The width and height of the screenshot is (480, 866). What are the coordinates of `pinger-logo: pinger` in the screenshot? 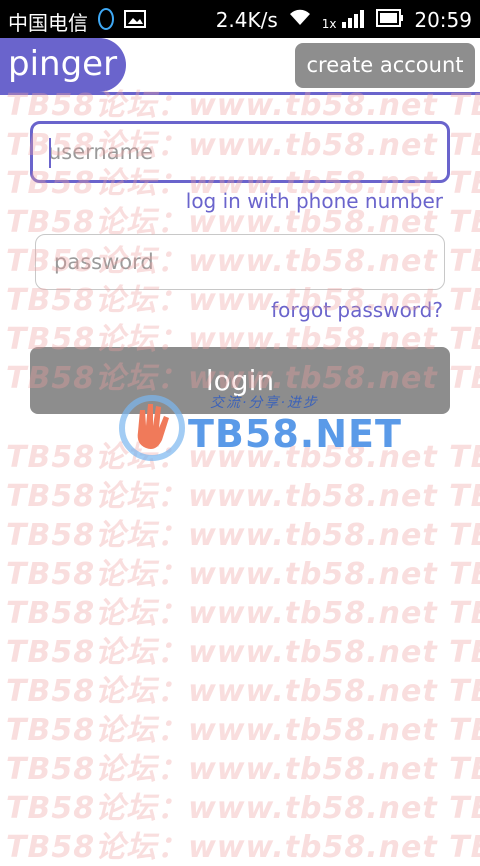 It's located at (63, 65).